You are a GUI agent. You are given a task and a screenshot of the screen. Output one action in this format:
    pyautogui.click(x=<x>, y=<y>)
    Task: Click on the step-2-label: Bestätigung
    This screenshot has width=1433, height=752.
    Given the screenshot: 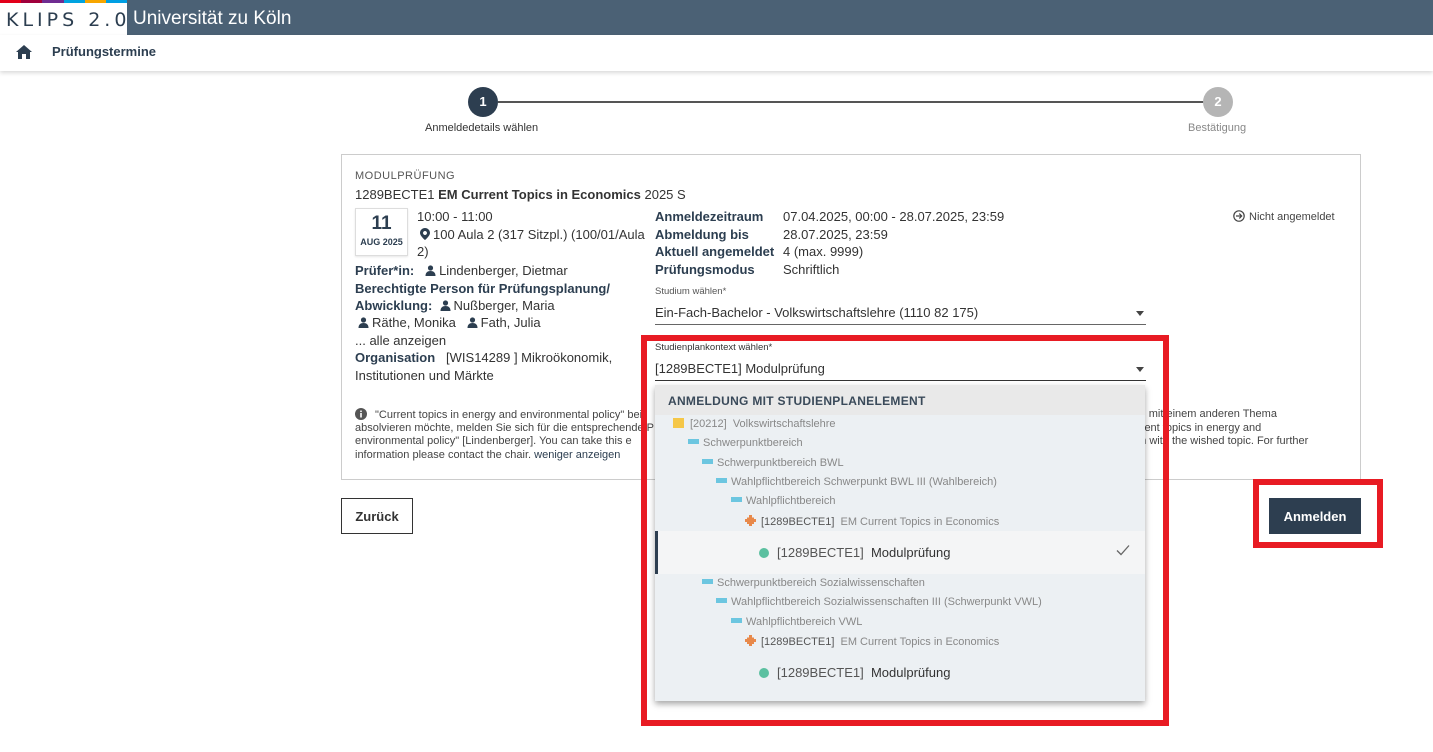 What is the action you would take?
    pyautogui.click(x=1217, y=128)
    